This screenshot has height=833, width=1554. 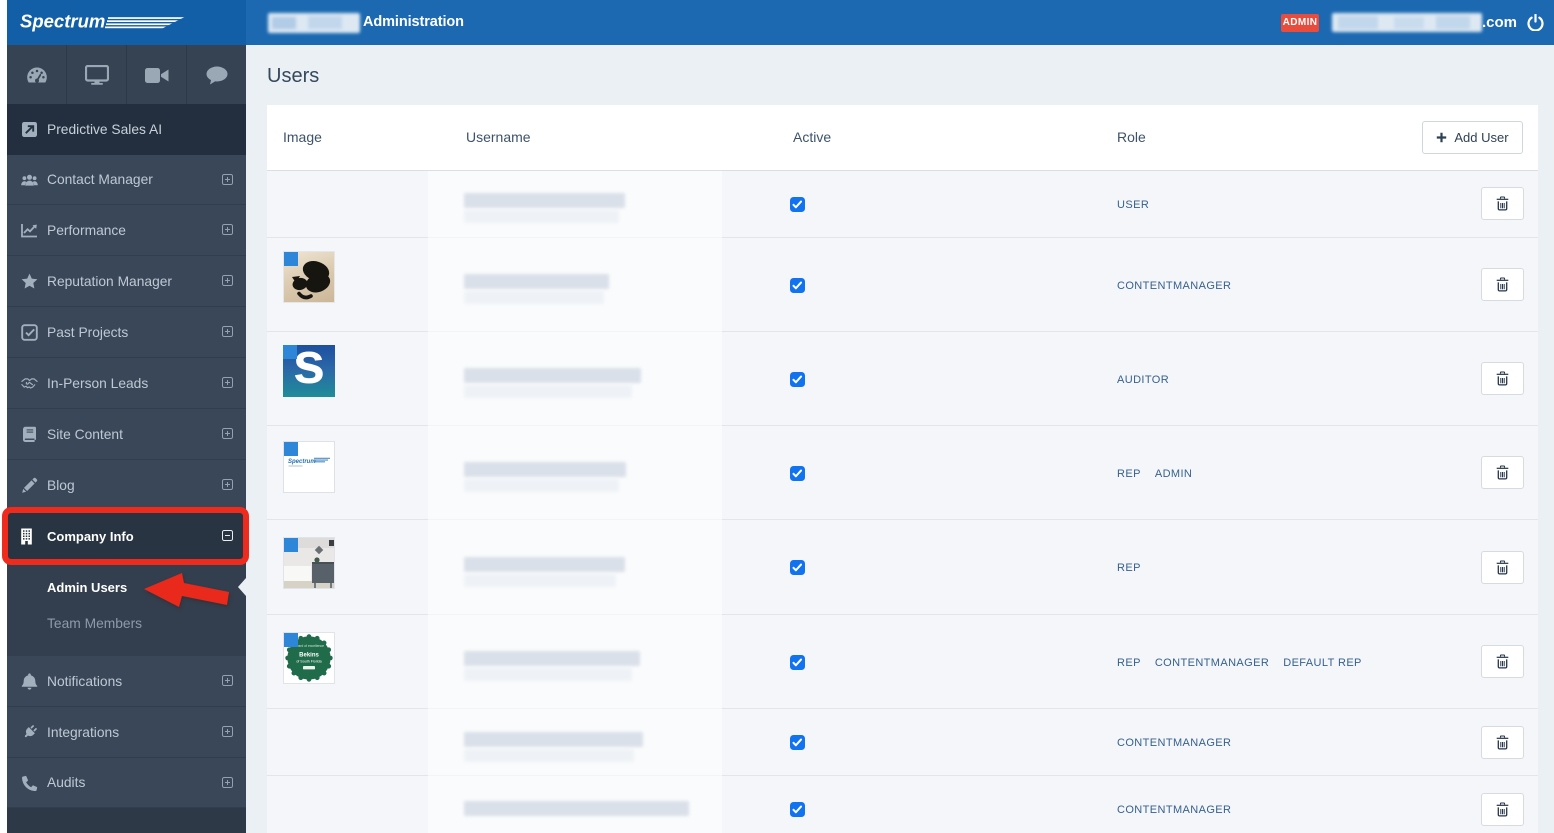 I want to click on svg-text: of South Florida, so click(x=308, y=662).